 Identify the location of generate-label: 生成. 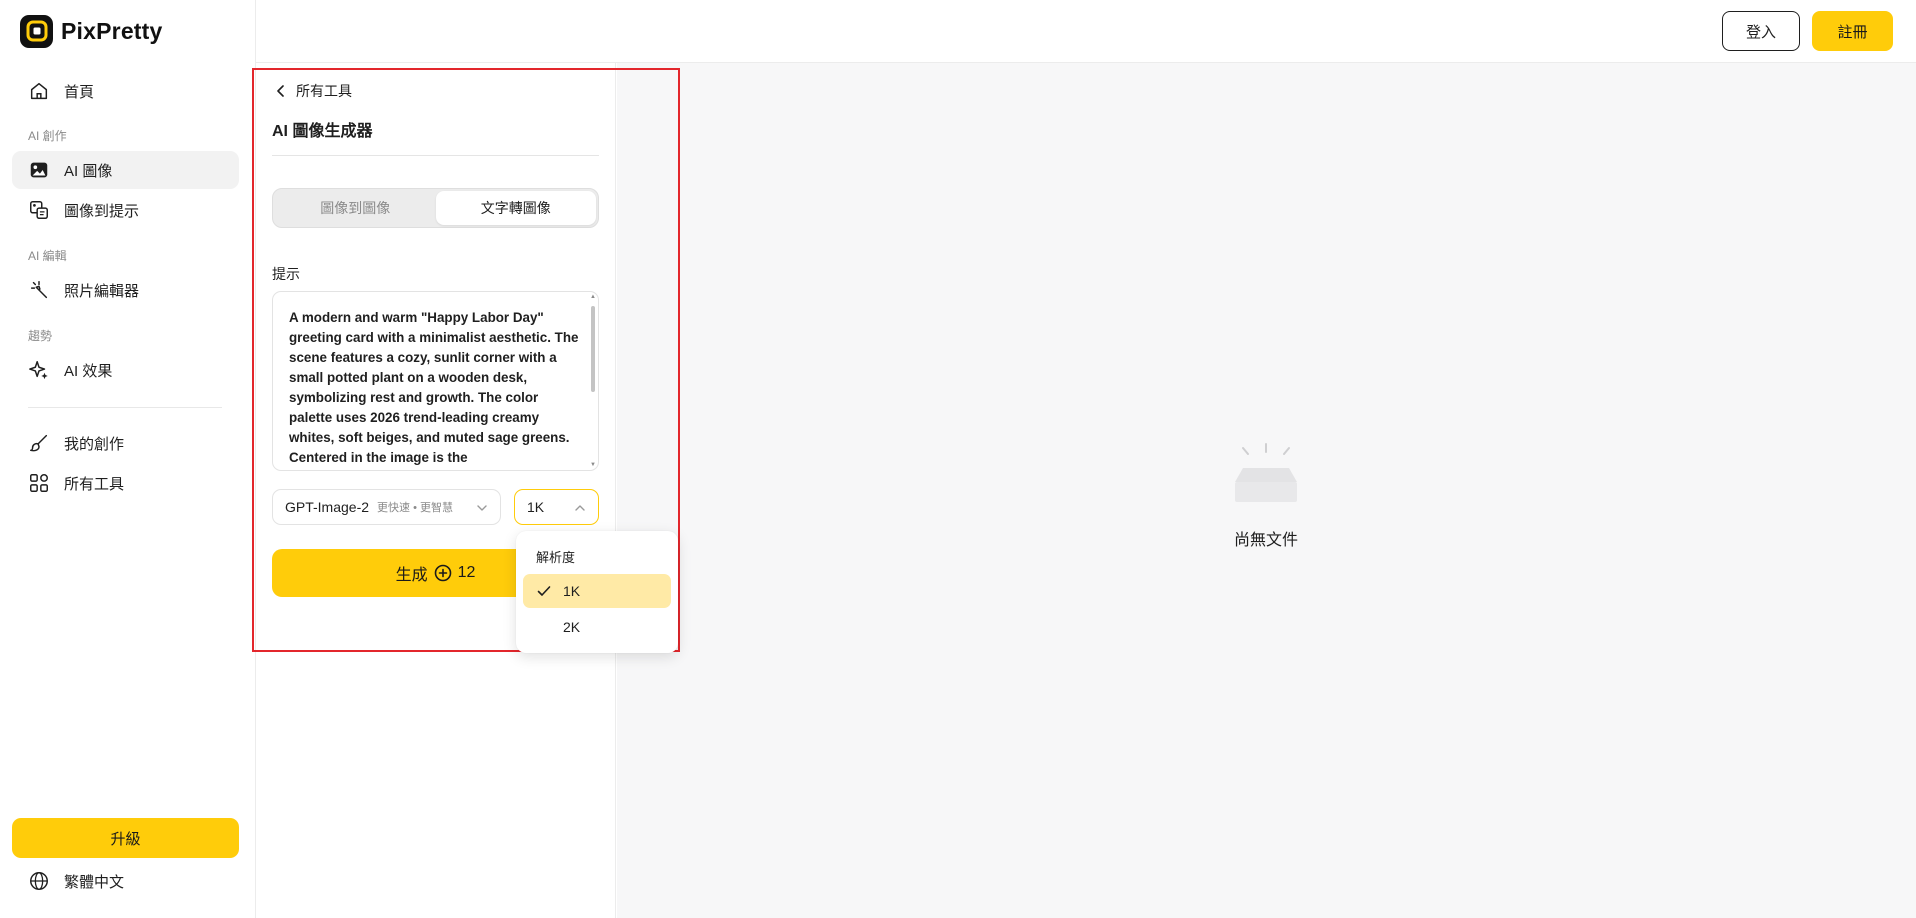
(411, 575).